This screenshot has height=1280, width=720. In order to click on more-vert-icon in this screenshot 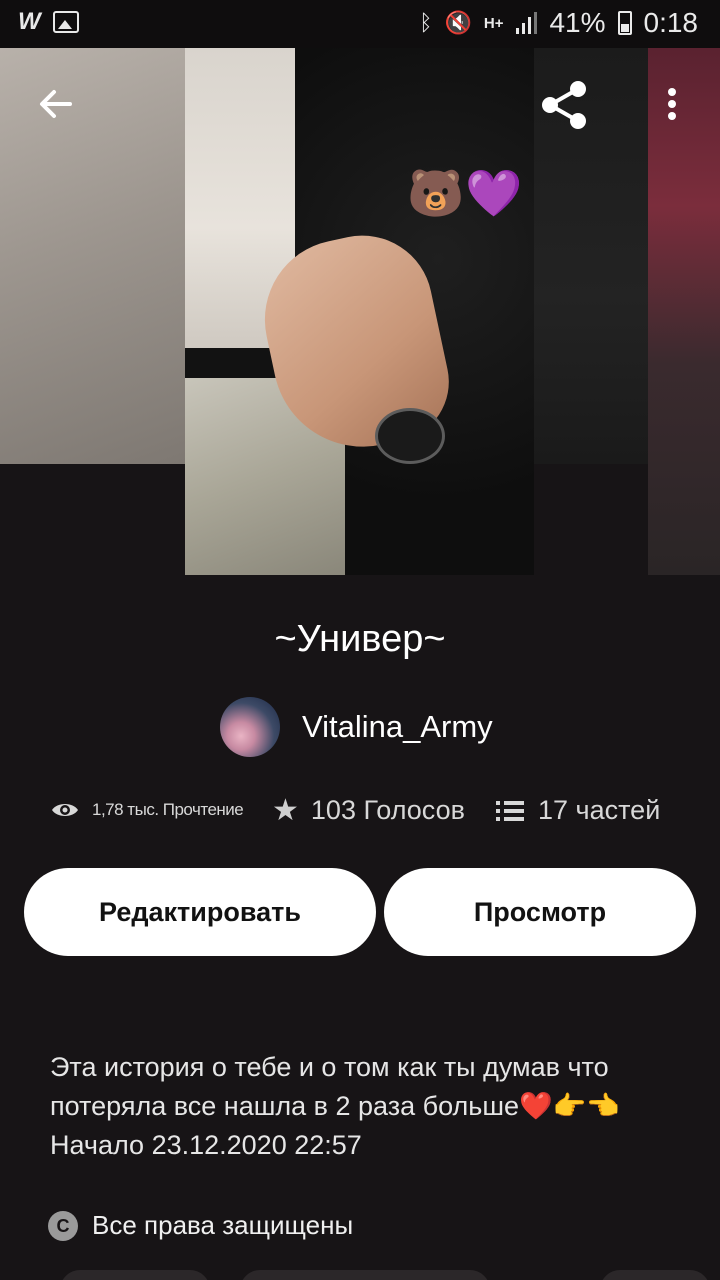, I will do `click(672, 92)`.